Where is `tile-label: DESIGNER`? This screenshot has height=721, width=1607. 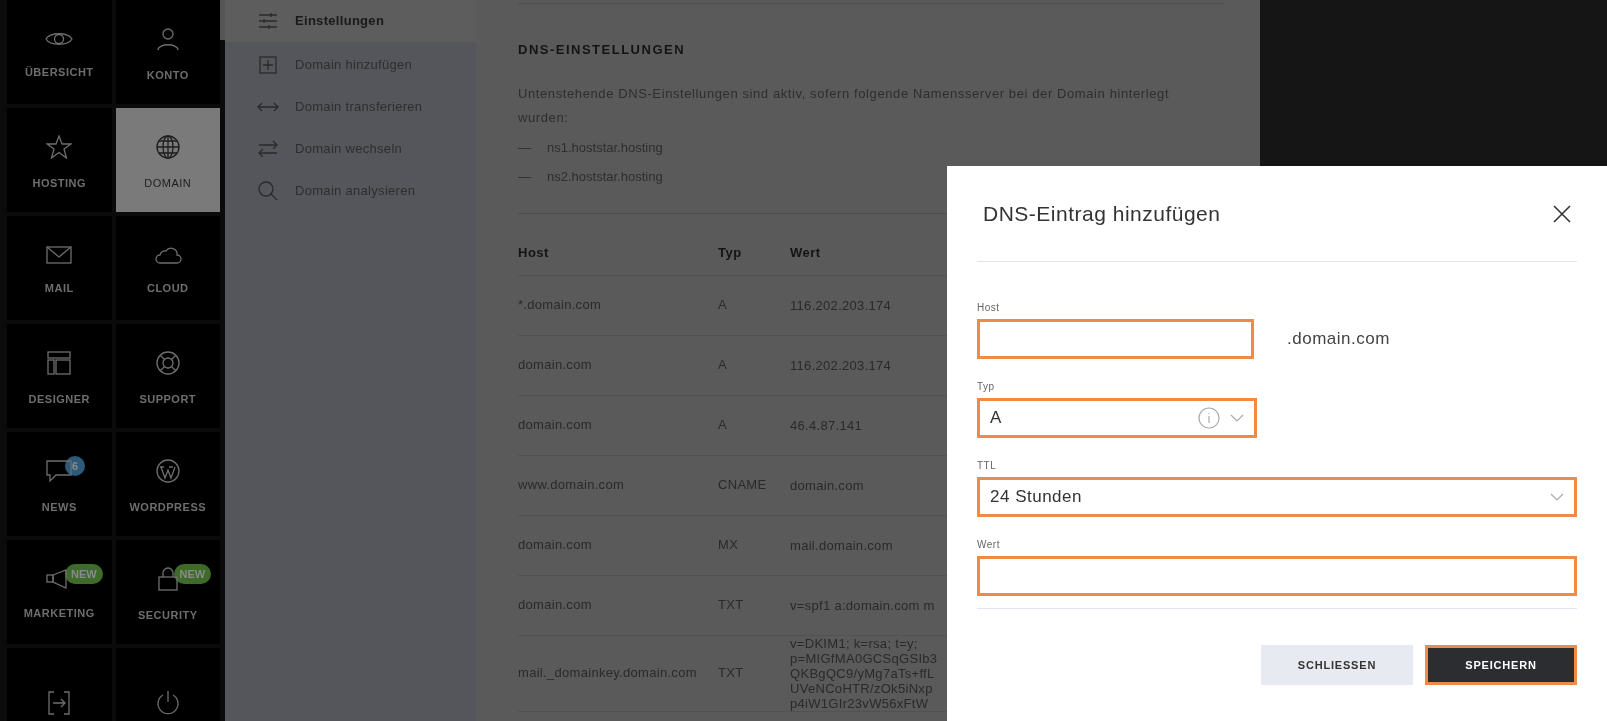 tile-label: DESIGNER is located at coordinates (59, 399).